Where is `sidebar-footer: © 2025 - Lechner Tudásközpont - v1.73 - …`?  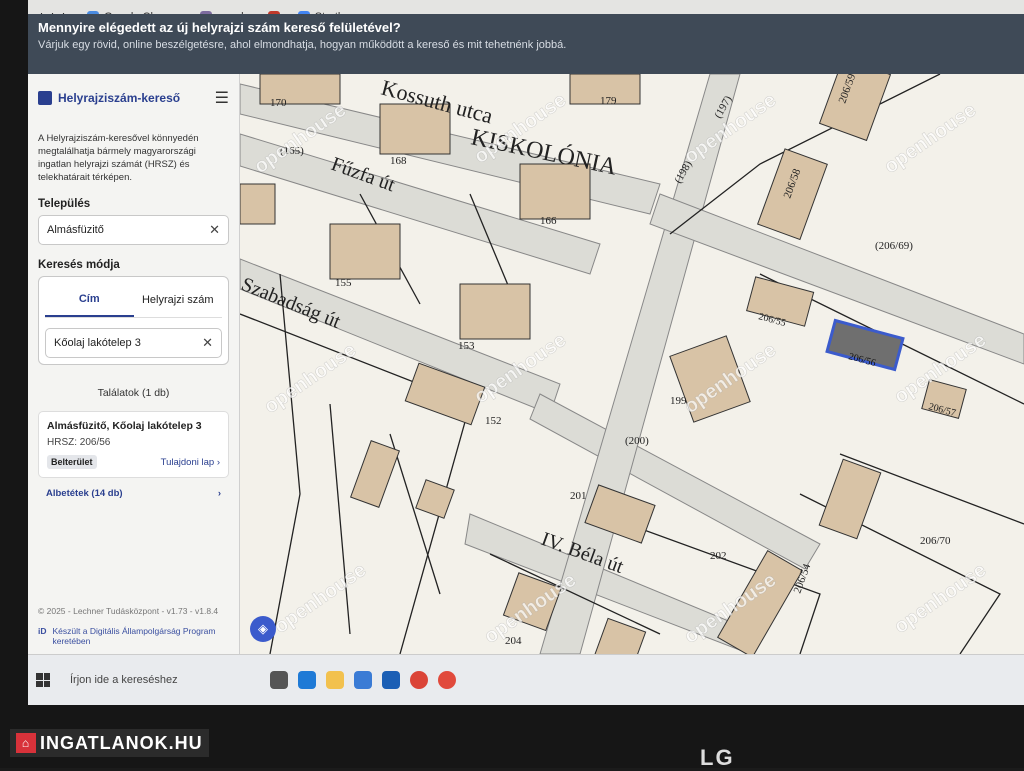 sidebar-footer: © 2025 - Lechner Tudásközpont - v1.73 - … is located at coordinates (133, 626).